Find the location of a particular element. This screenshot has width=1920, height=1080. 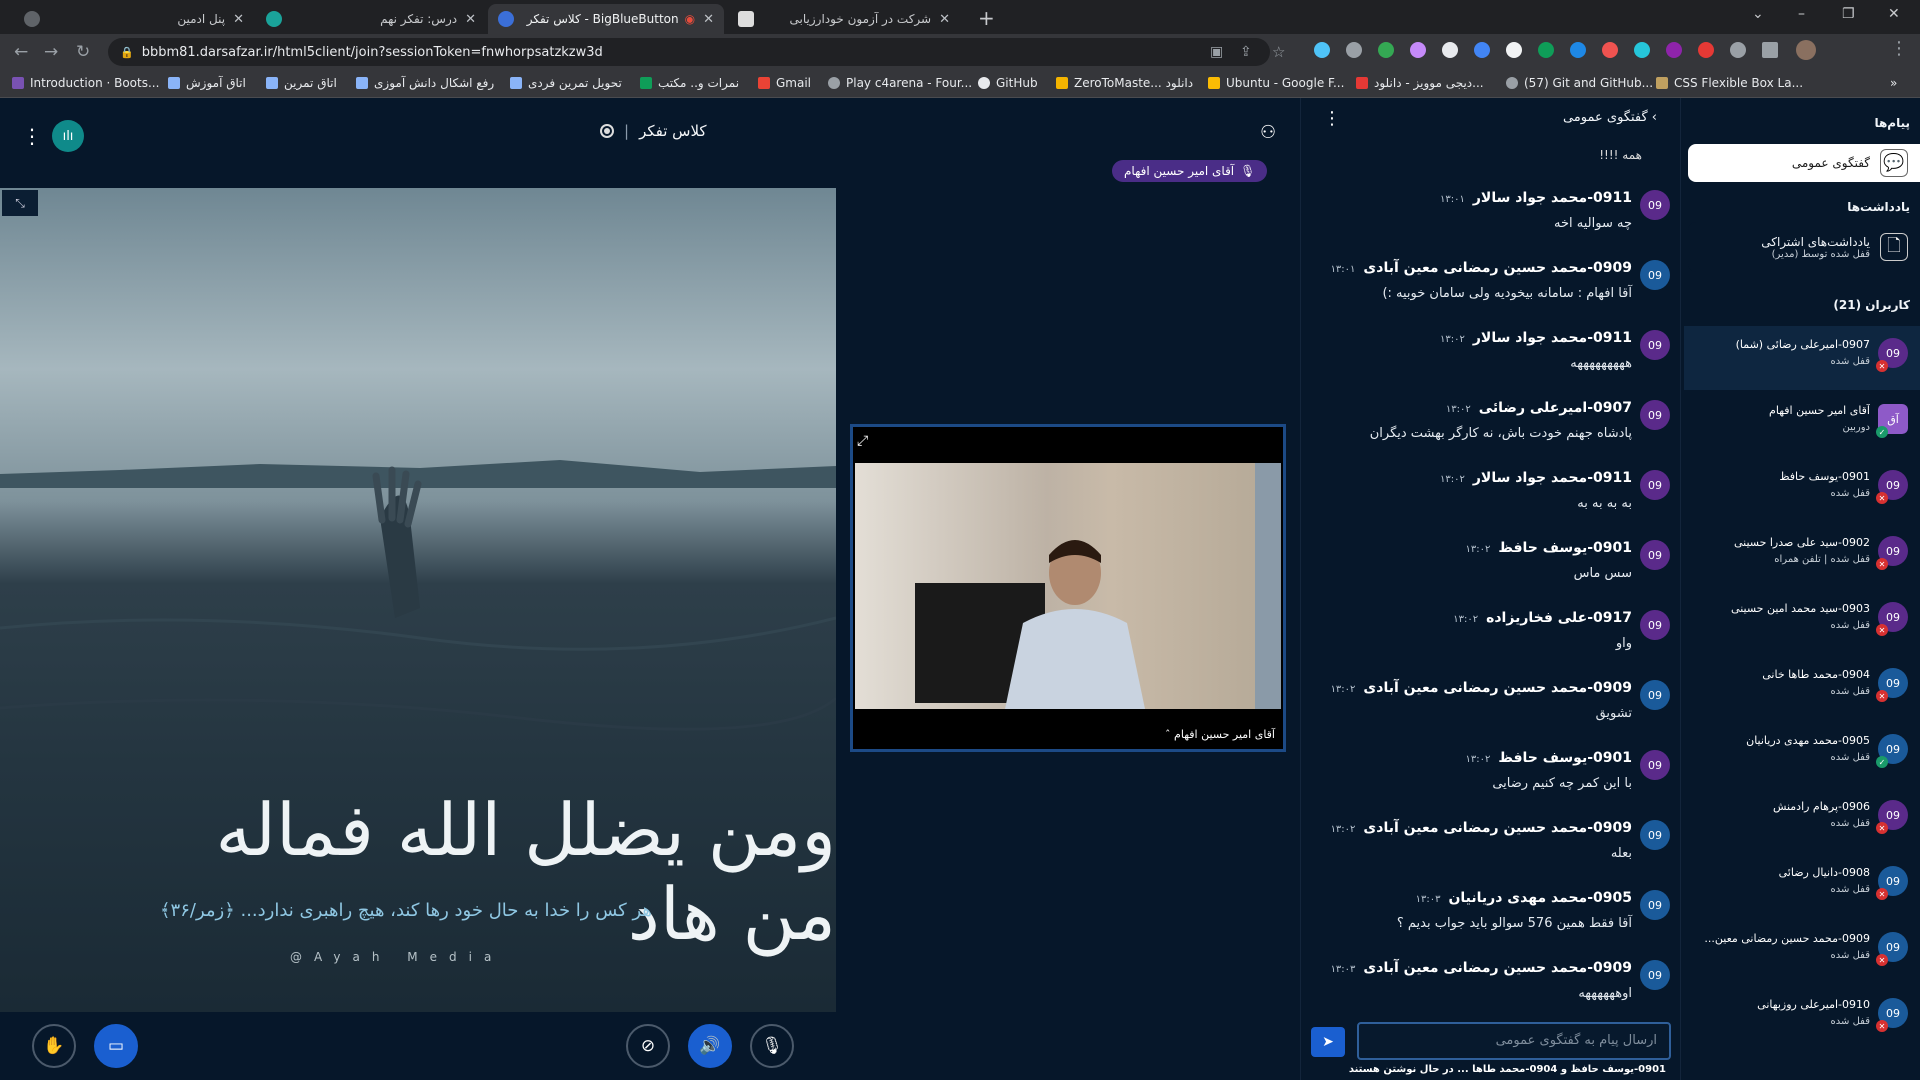

camera-button: ⊘ is located at coordinates (648, 1046).